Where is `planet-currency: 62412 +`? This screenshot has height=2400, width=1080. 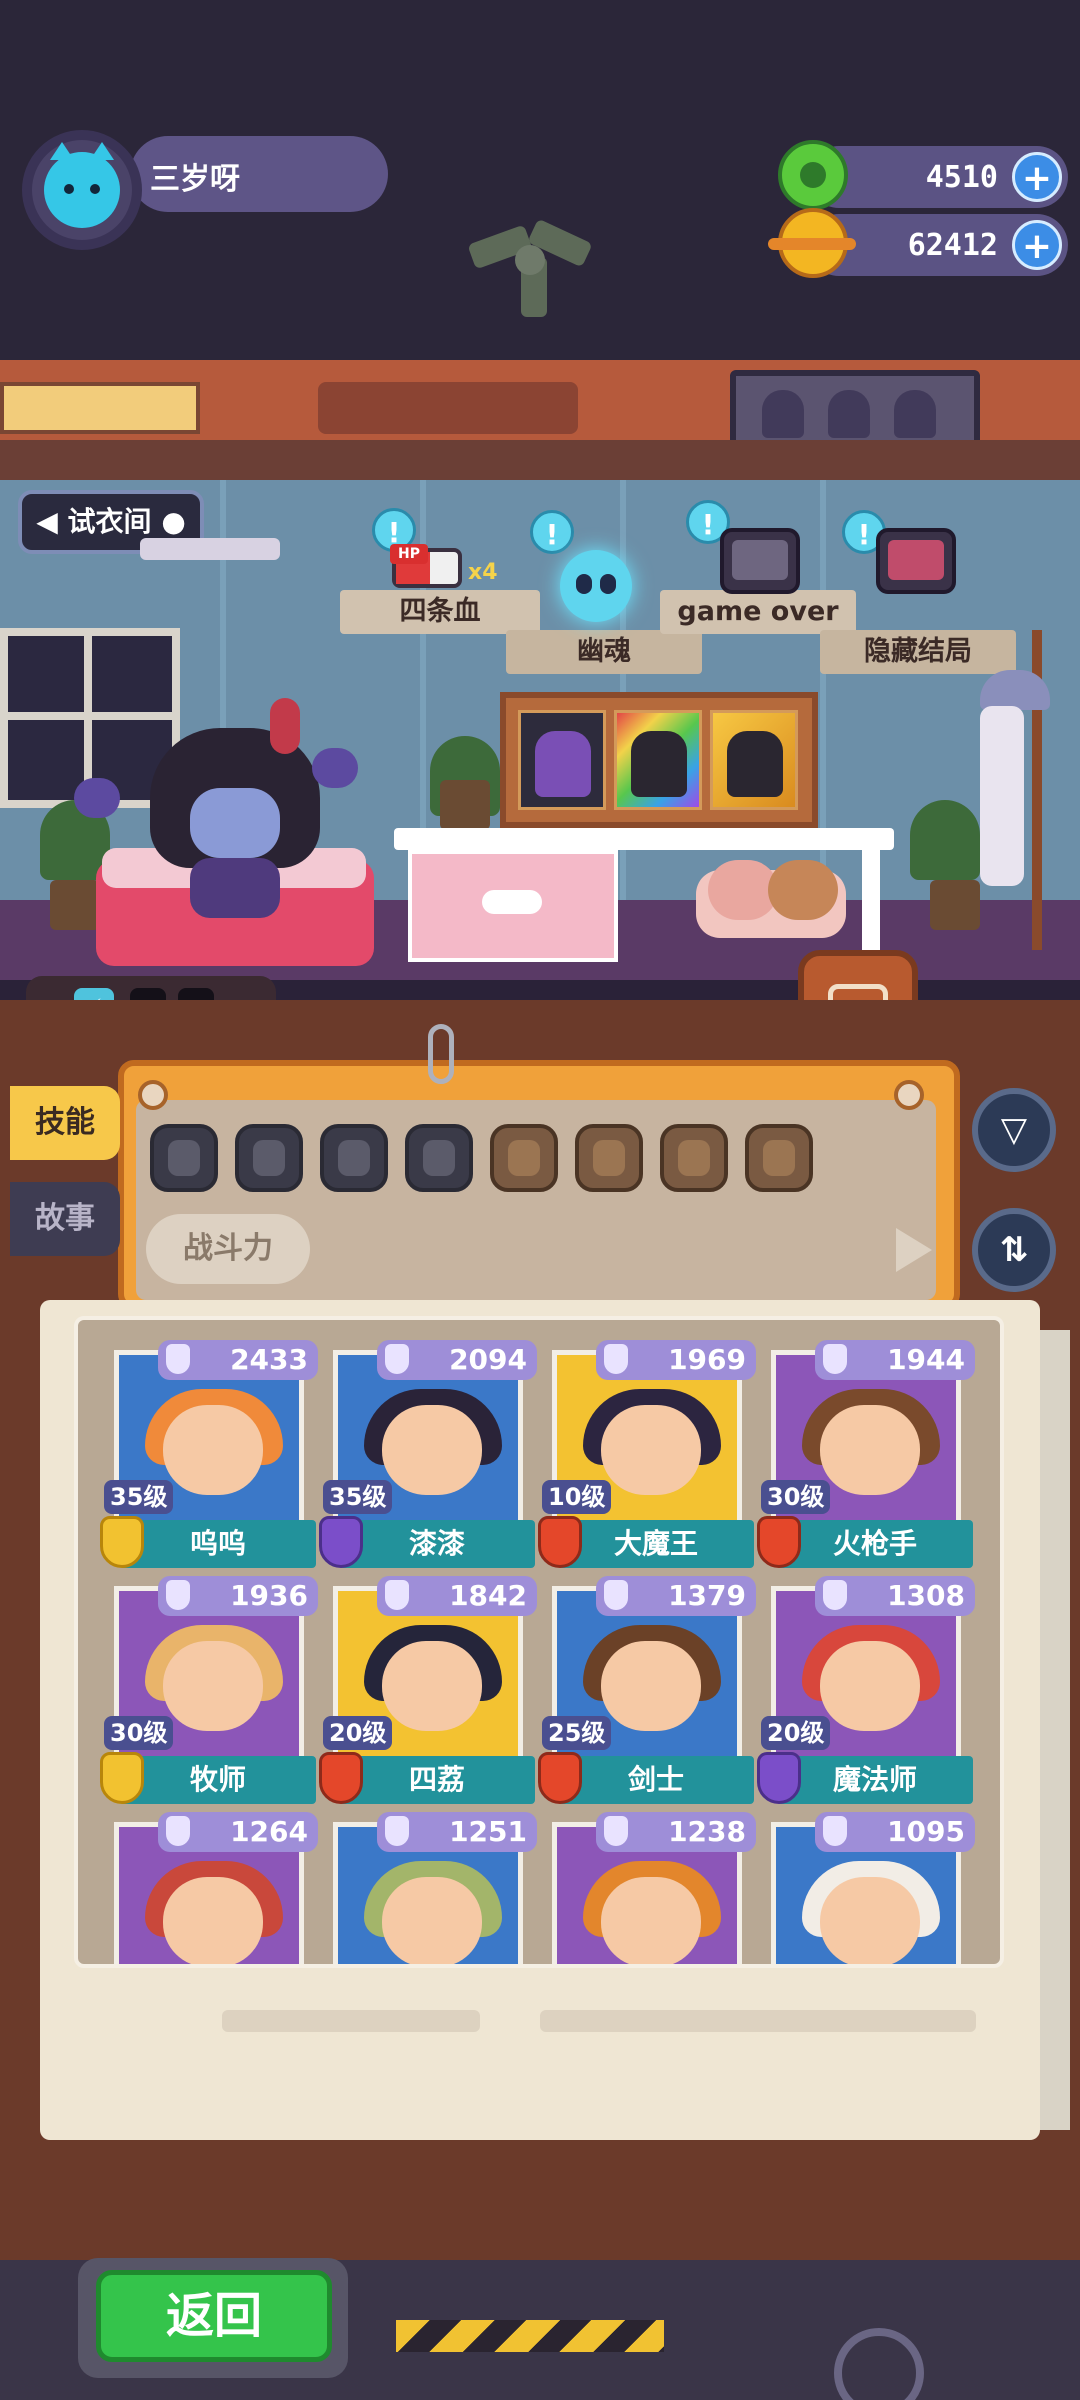 planet-currency: 62412 + is located at coordinates (918, 243).